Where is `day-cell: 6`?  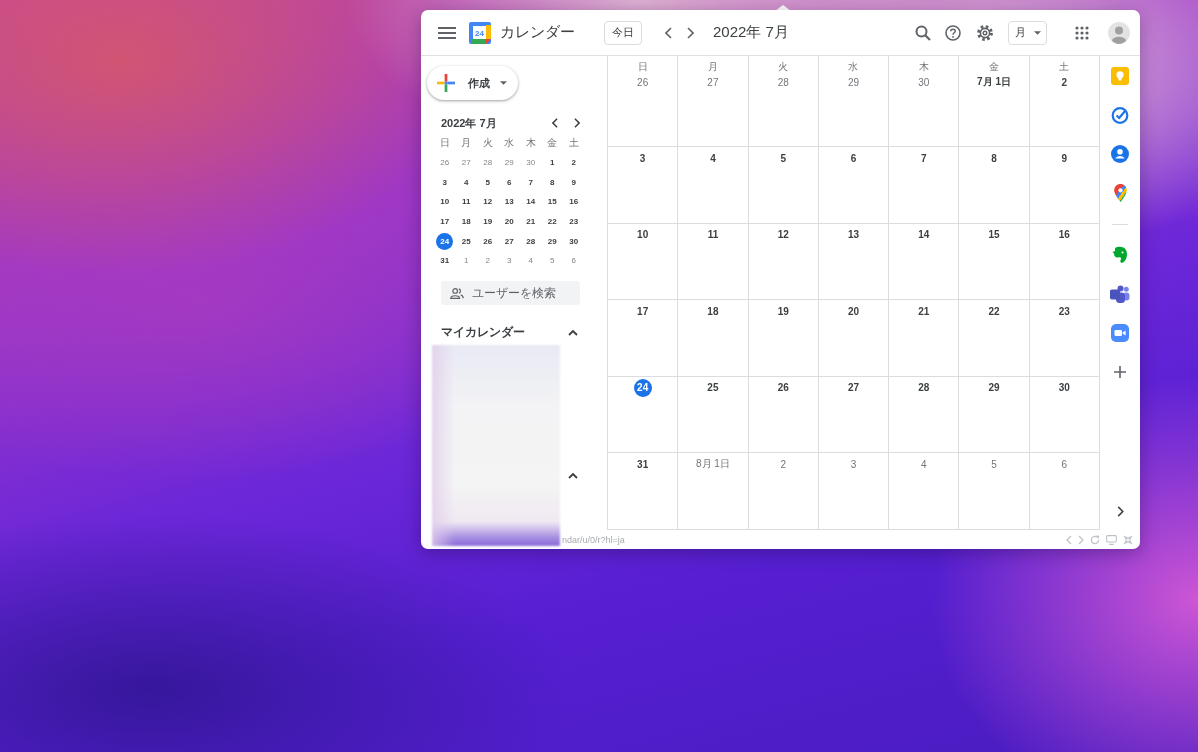
day-cell: 6 is located at coordinates (854, 185).